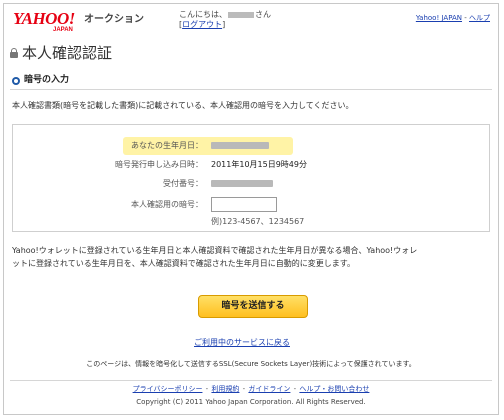  I want to click on terms-link: 利用規約, so click(225, 389).